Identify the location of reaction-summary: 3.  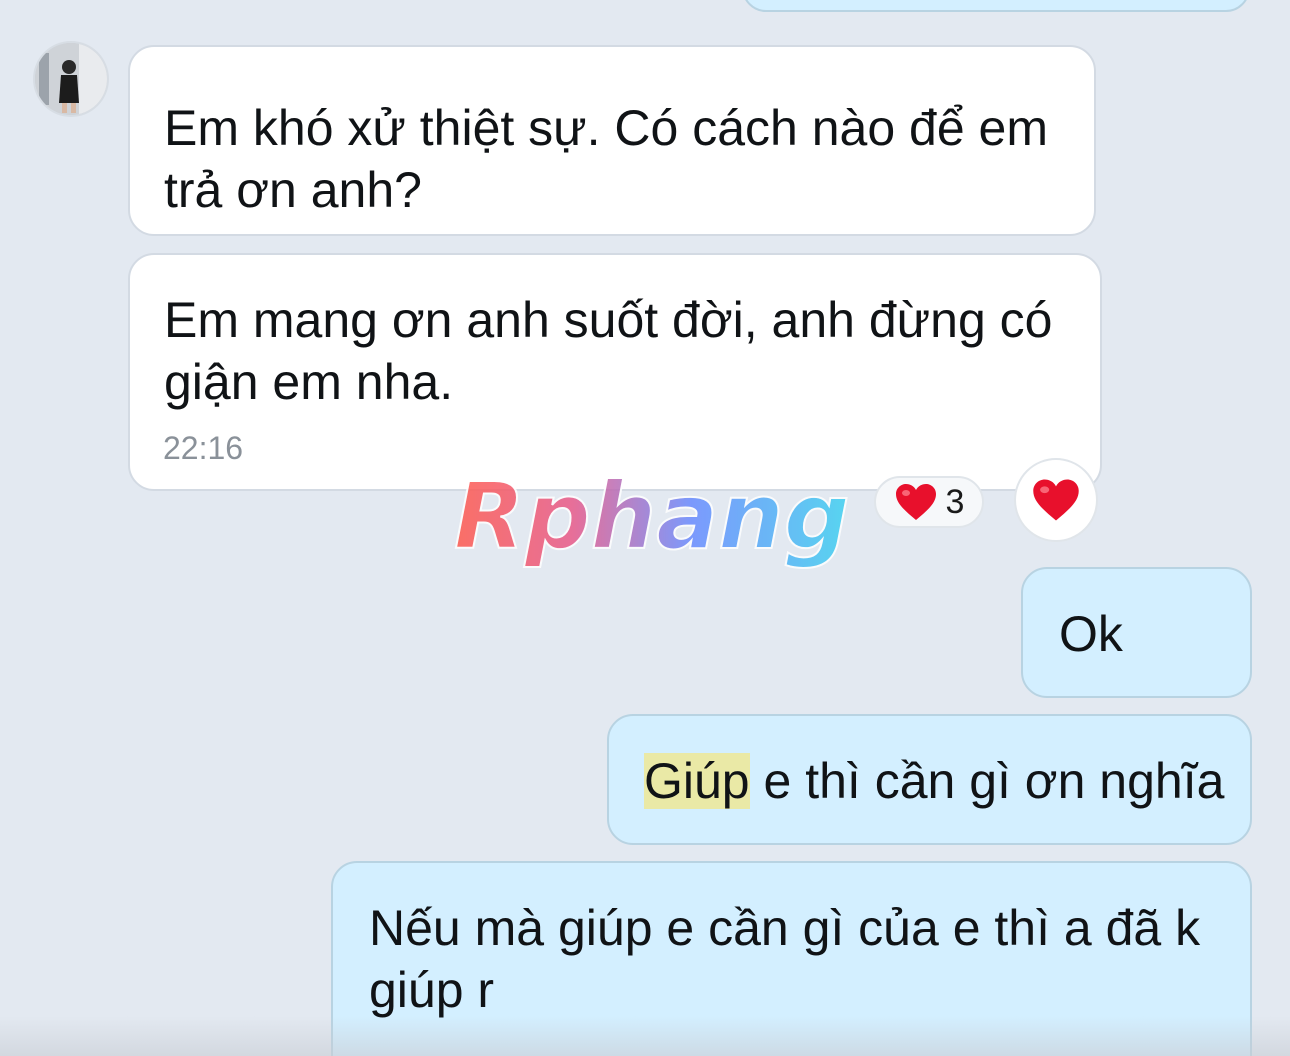
(929, 502).